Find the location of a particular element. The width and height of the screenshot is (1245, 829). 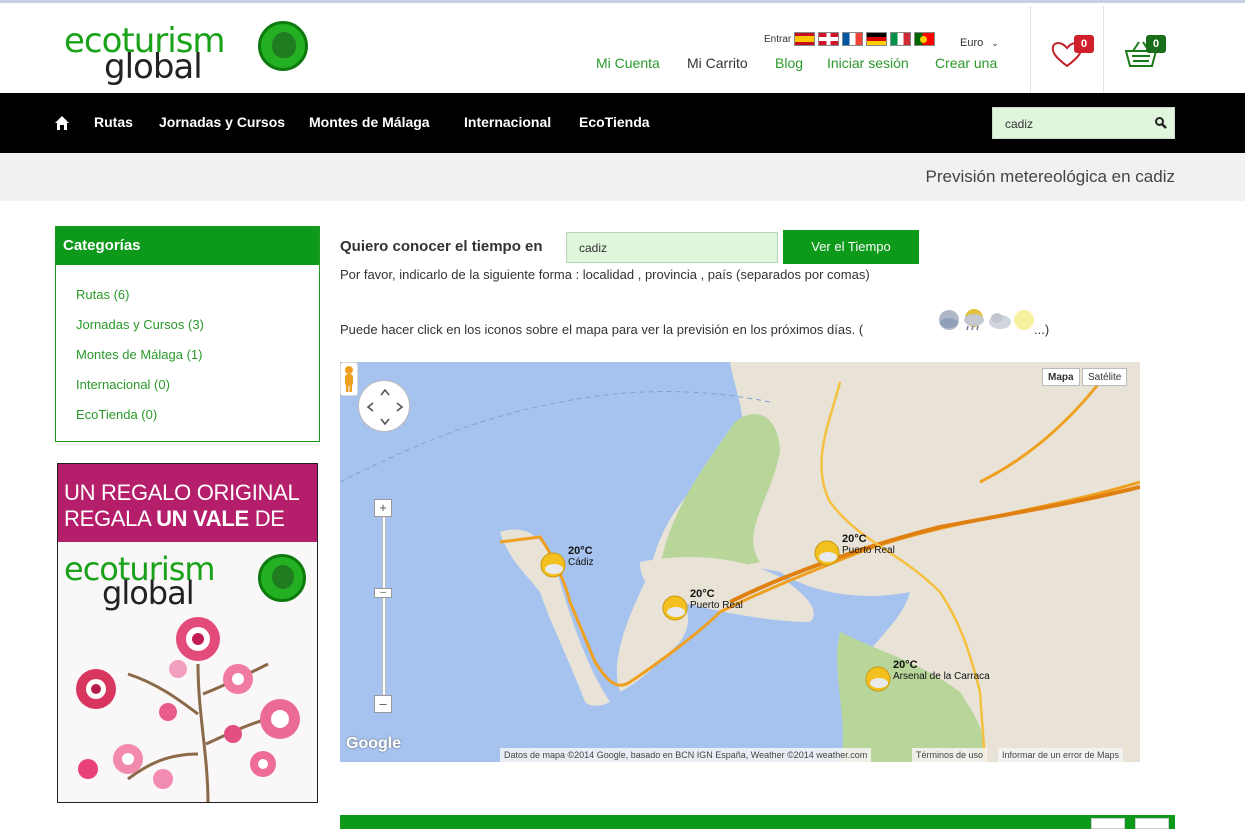

my-cart-link: Mi Carrito is located at coordinates (717, 63).